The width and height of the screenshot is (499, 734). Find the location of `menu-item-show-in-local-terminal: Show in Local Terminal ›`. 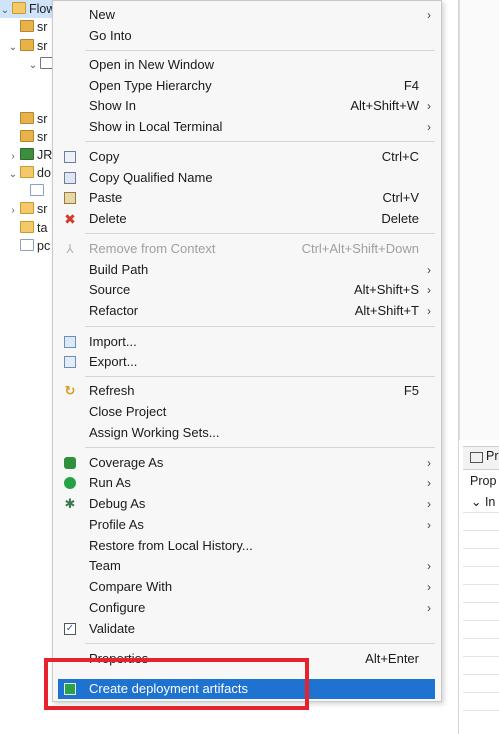

menu-item-show-in-local-terminal: Show in Local Terminal › is located at coordinates (247, 127).